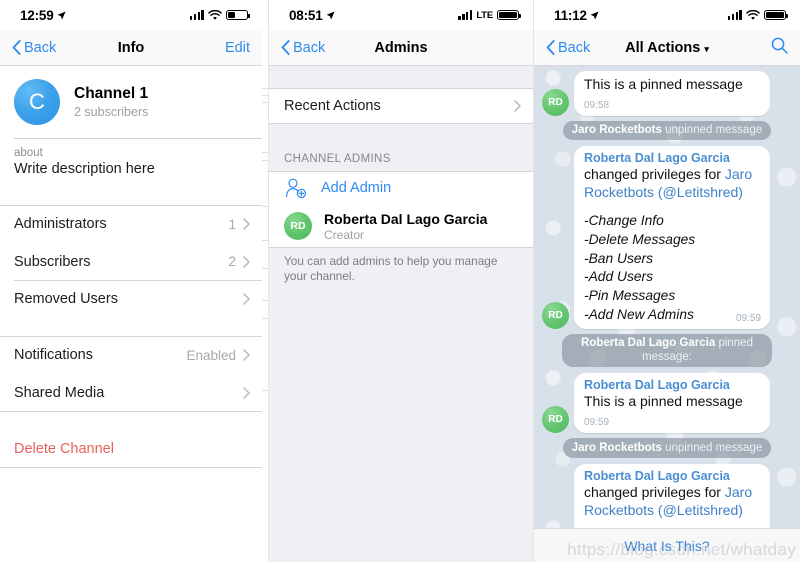 The height and width of the screenshot is (562, 800). What do you see at coordinates (332, 105) in the screenshot?
I see `row-label: Recent Actions` at bounding box center [332, 105].